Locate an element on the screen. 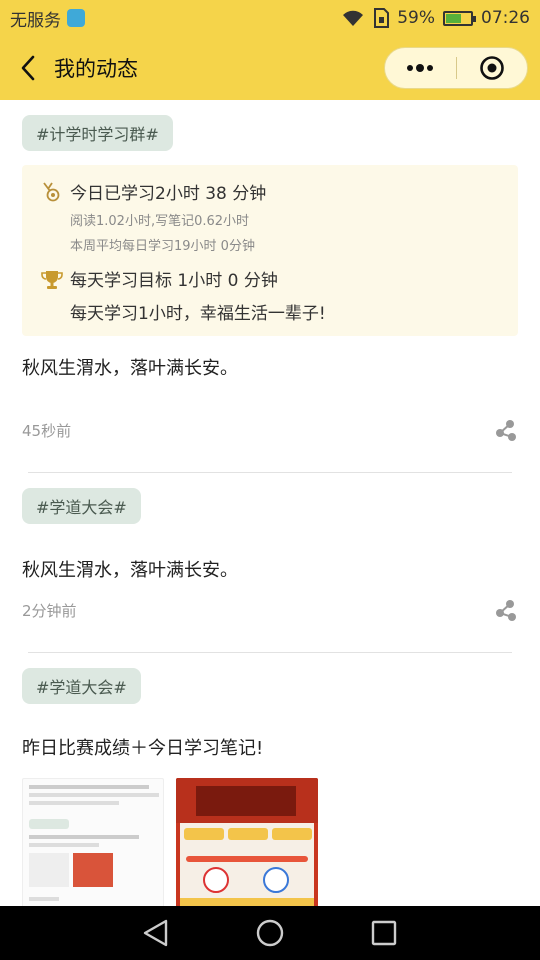 The width and height of the screenshot is (540, 960). chevron-left-icon is located at coordinates (28, 68).